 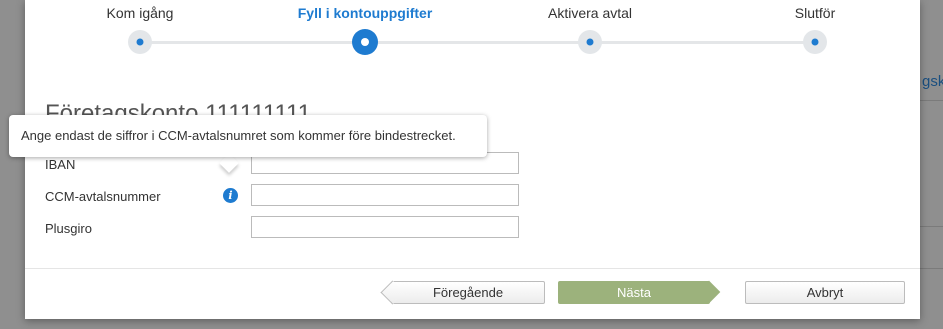 What do you see at coordinates (590, 42) in the screenshot?
I see `step-dot-aktivera-avtal` at bounding box center [590, 42].